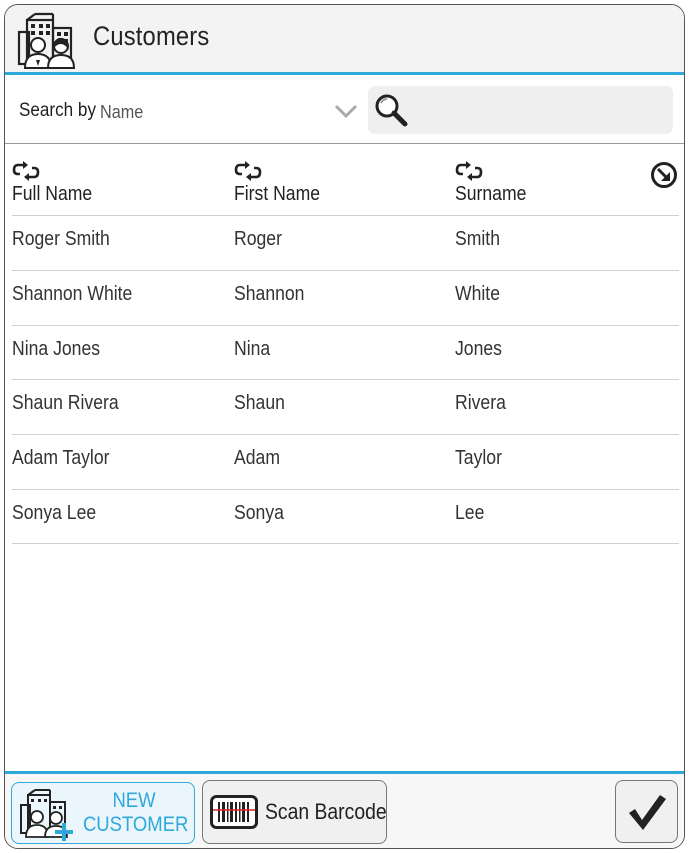 The width and height of the screenshot is (689, 853). I want to click on search-field-select: Name, so click(121, 112).